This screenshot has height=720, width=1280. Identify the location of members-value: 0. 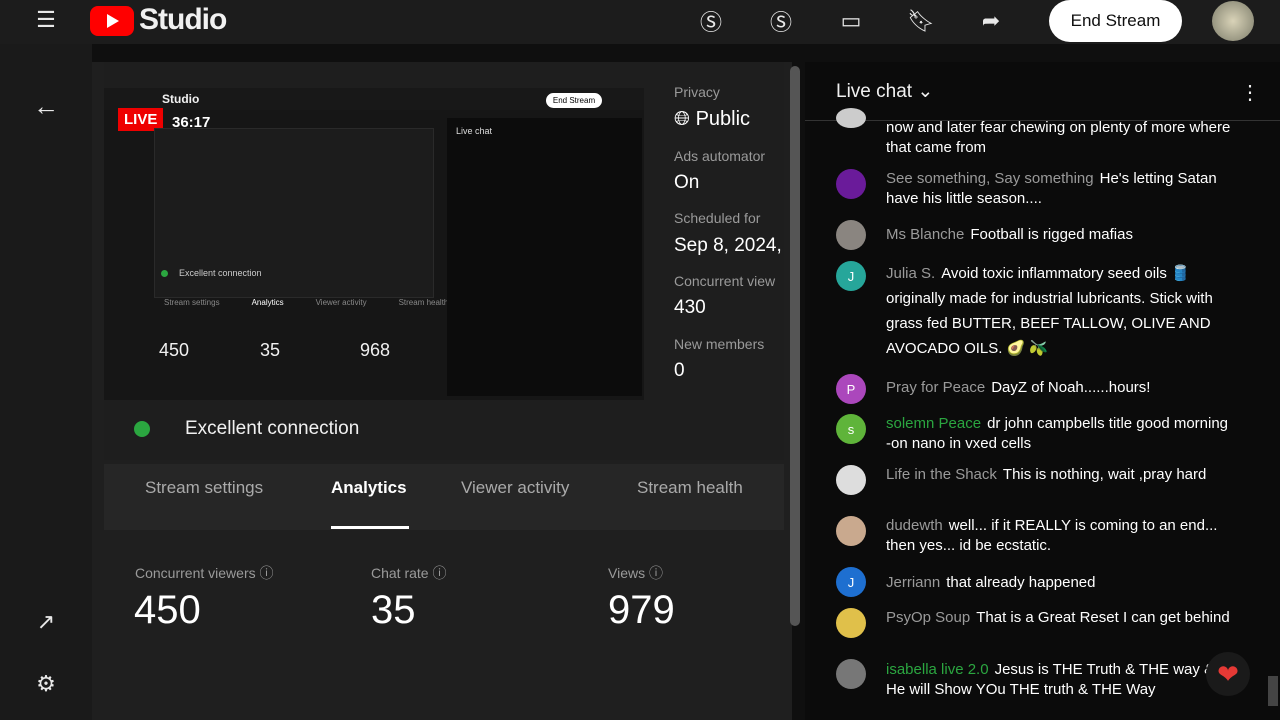
(679, 370).